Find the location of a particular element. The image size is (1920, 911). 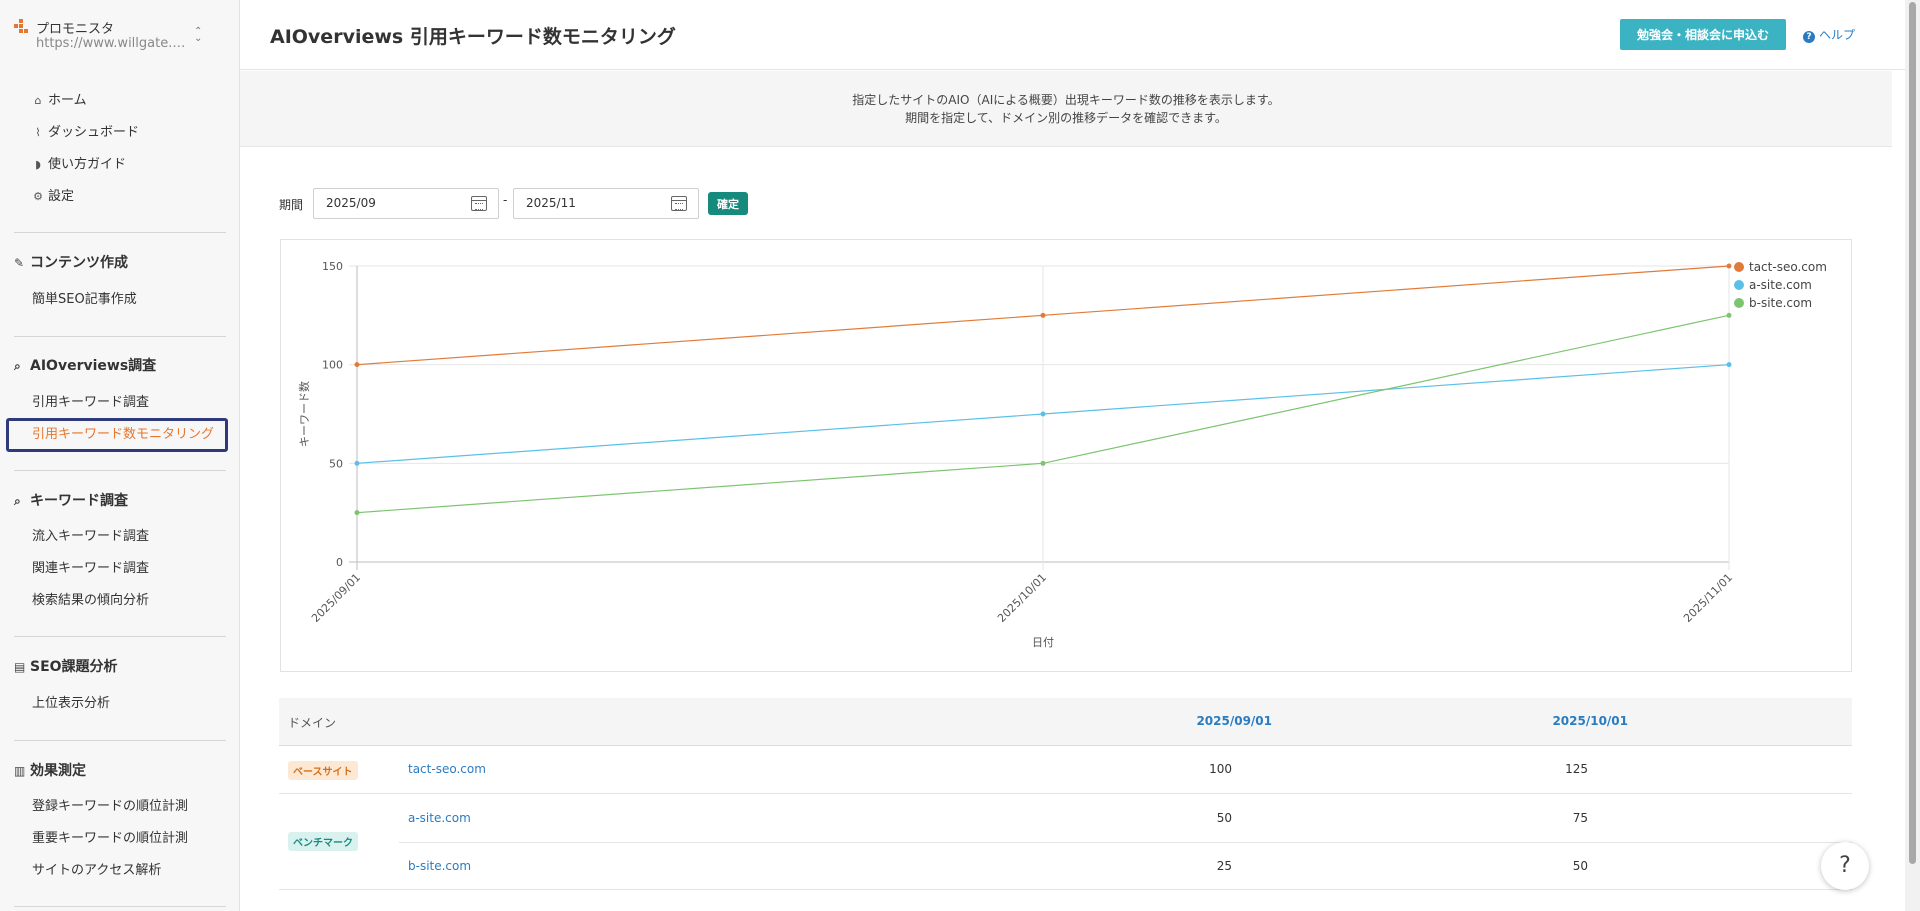

table-header: ドメイン 2025/09/01 2025/10/01 2025/11/01 is located at coordinates (1099, 722).